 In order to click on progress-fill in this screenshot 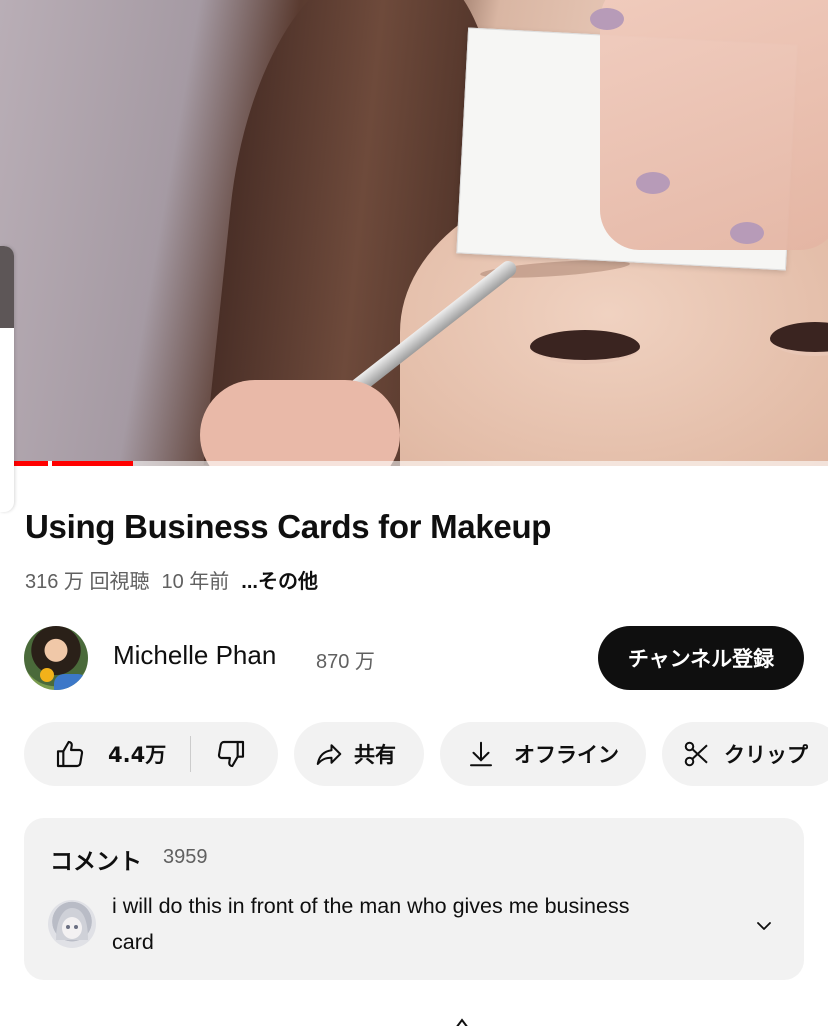, I will do `click(73, 463)`.